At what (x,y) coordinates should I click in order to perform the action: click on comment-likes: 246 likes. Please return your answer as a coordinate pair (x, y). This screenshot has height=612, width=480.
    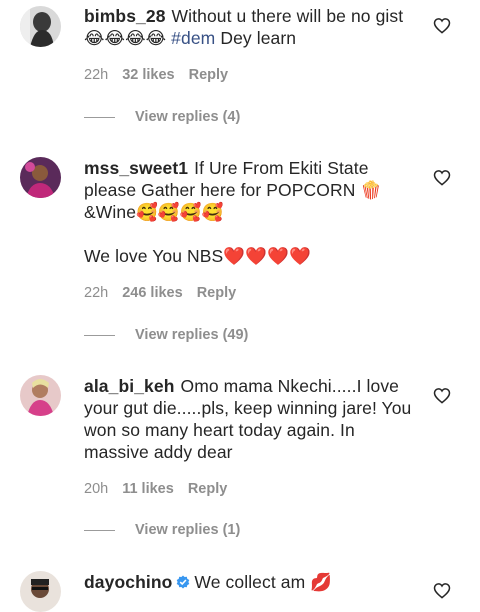
    Looking at the image, I should click on (152, 293).